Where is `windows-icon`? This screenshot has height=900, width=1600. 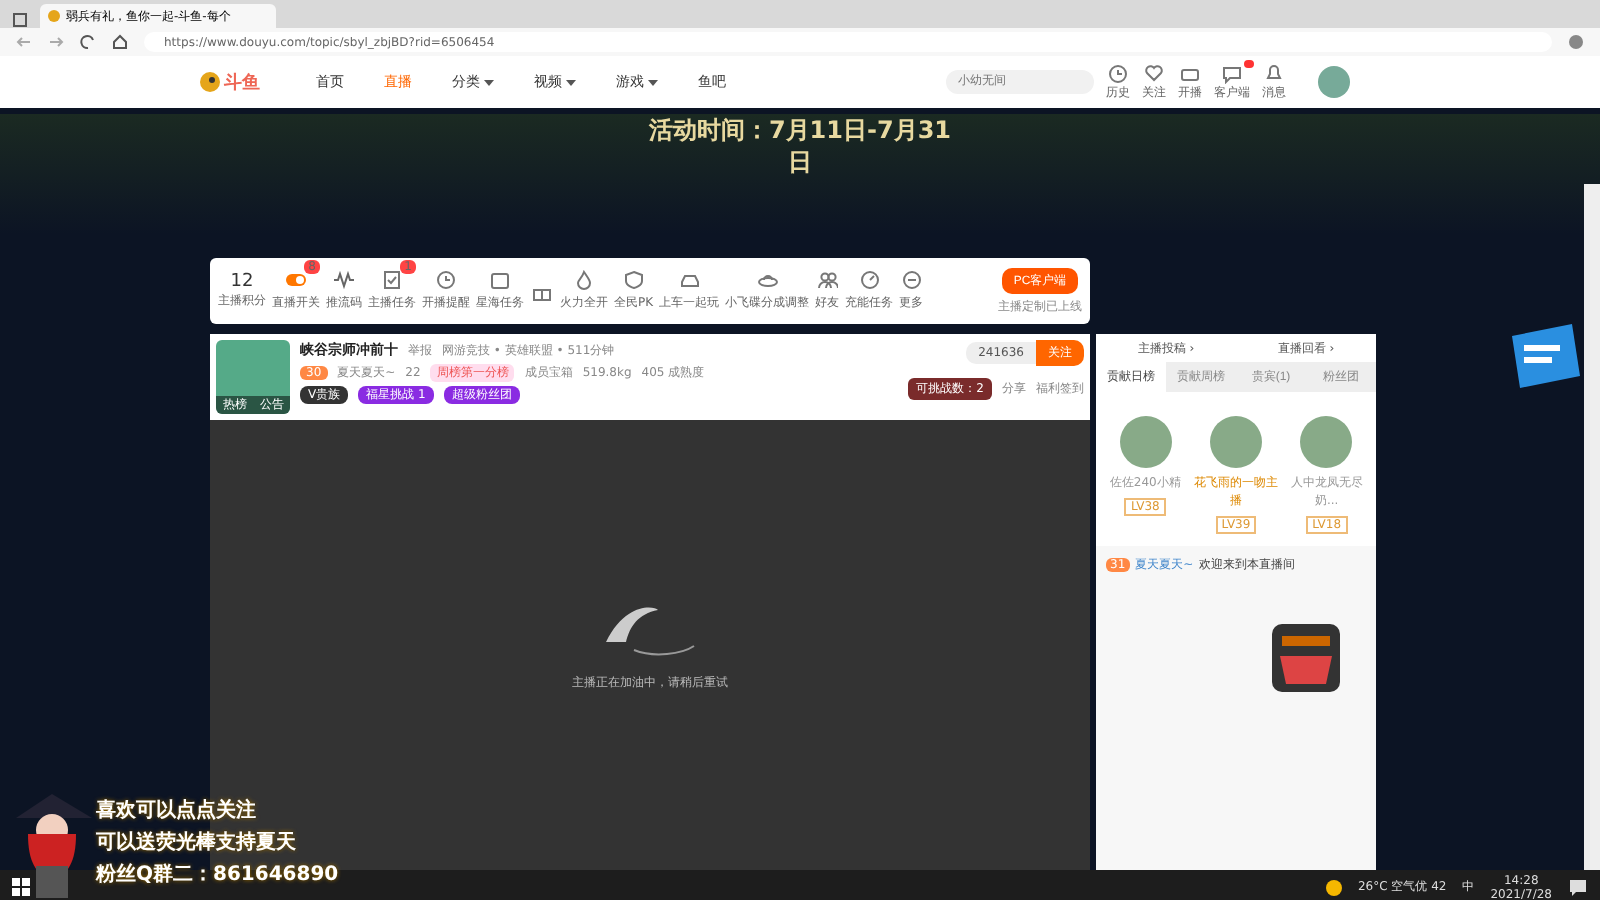 windows-icon is located at coordinates (21, 887).